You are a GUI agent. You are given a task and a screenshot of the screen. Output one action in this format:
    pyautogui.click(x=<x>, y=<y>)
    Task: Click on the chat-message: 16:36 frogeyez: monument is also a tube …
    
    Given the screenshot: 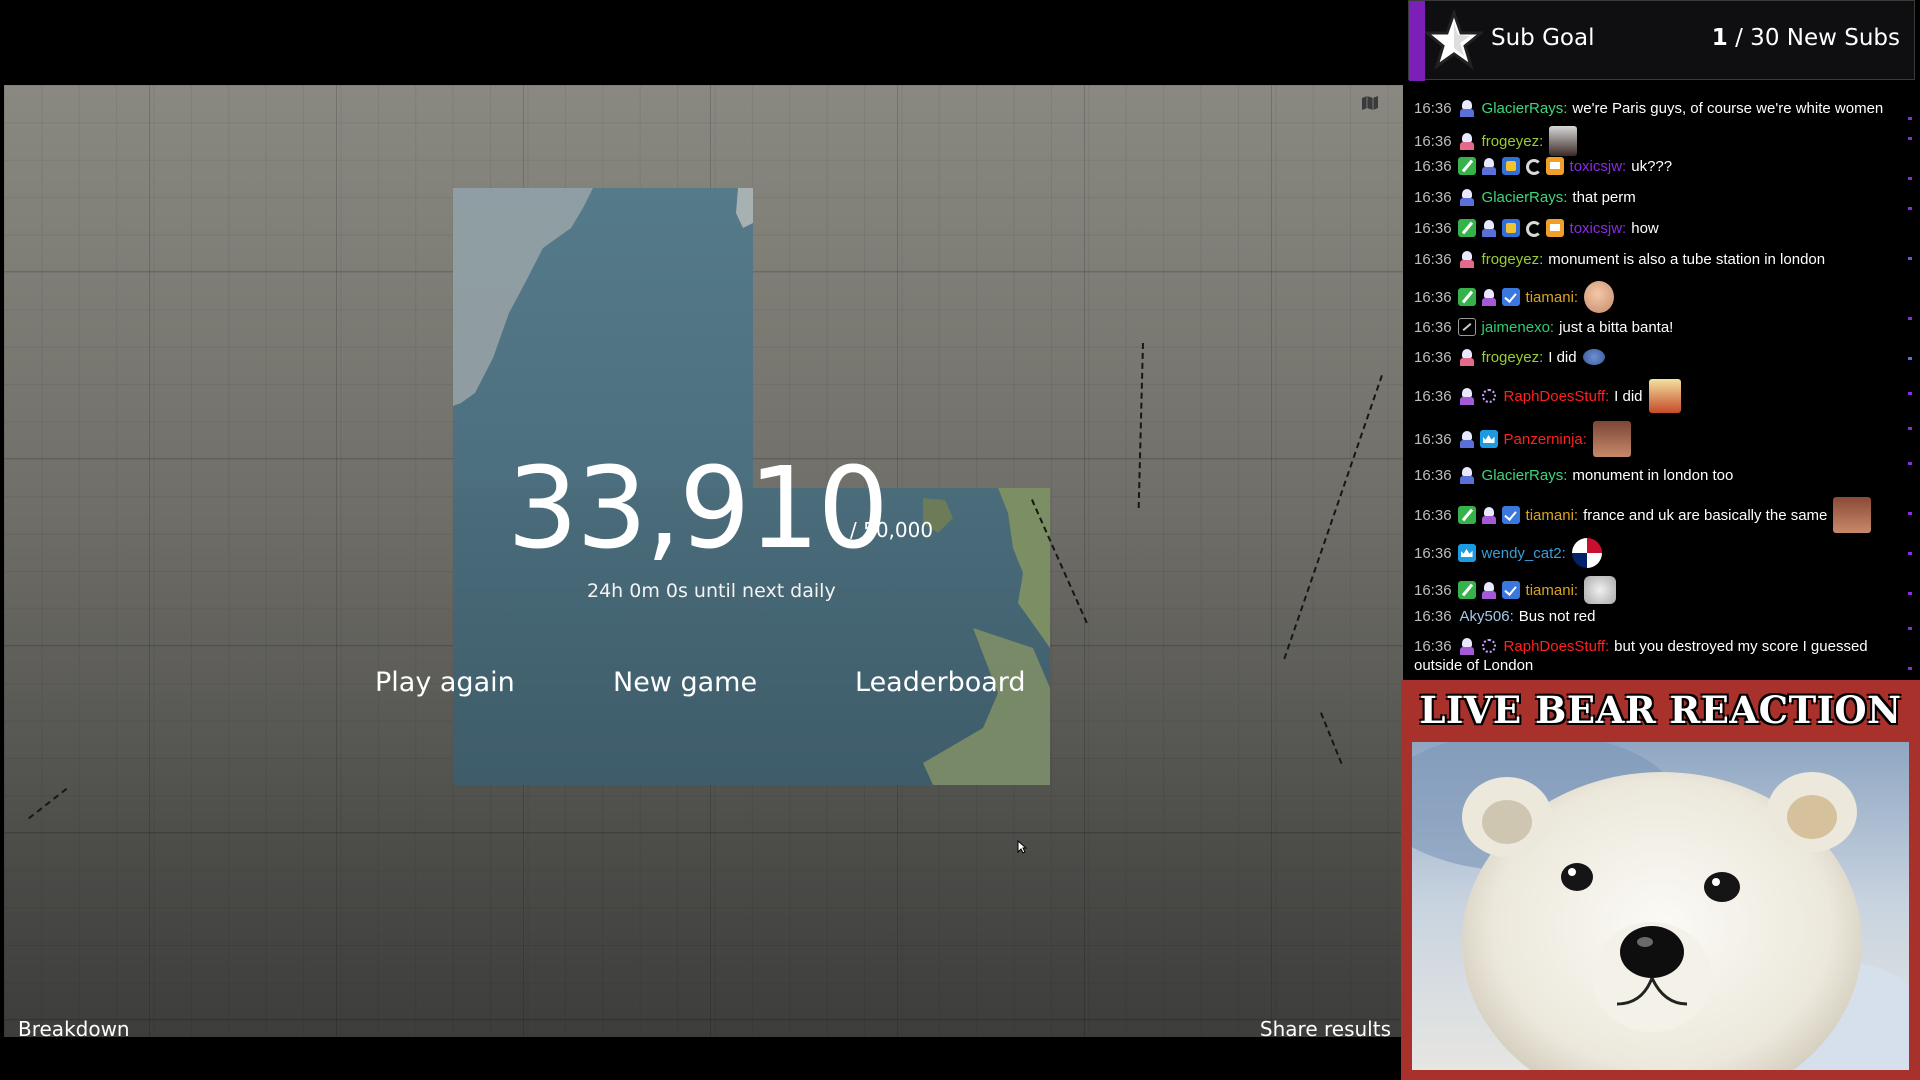 What is the action you would take?
    pyautogui.click(x=1655, y=259)
    